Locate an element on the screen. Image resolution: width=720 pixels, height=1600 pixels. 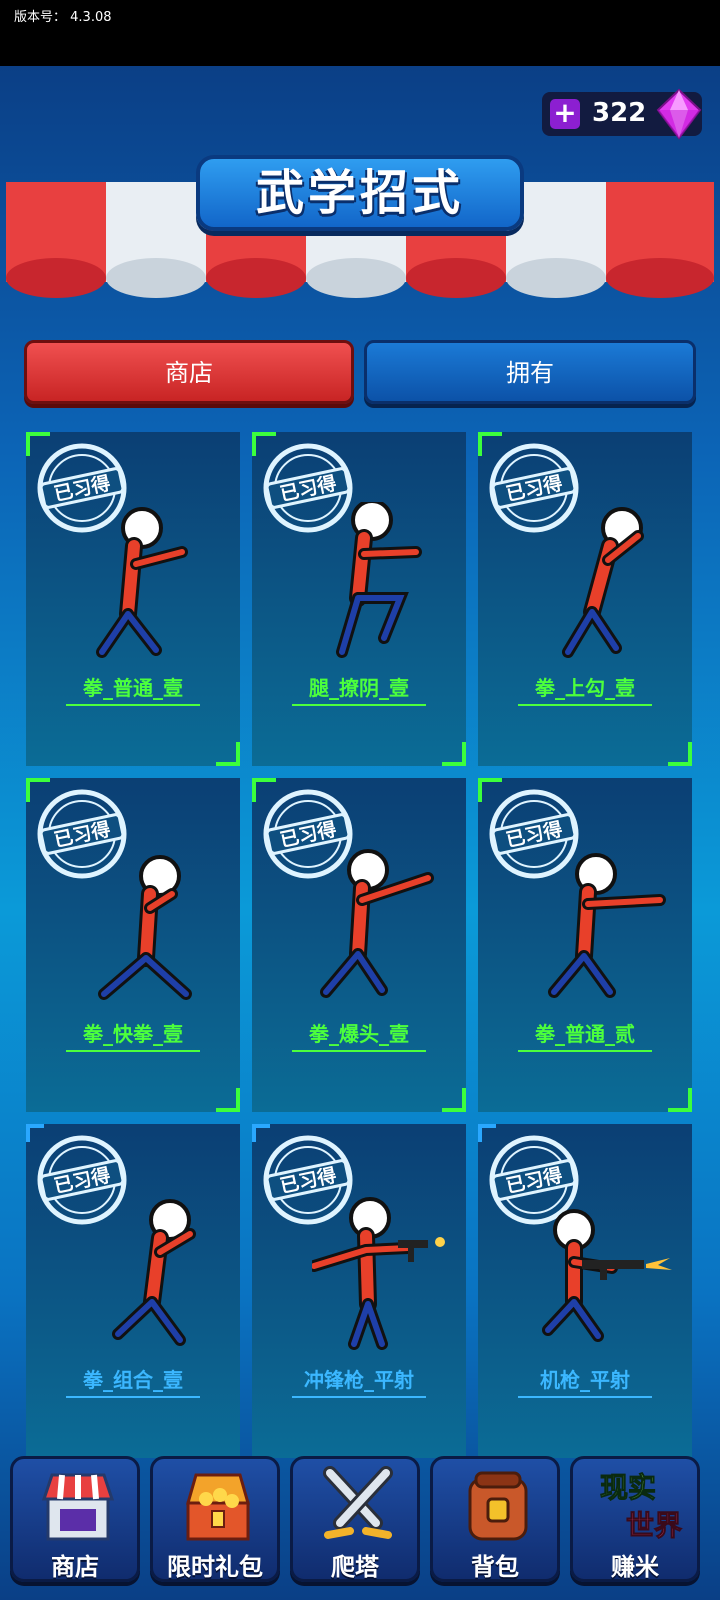
tab-shop: 商店 is located at coordinates (189, 372).